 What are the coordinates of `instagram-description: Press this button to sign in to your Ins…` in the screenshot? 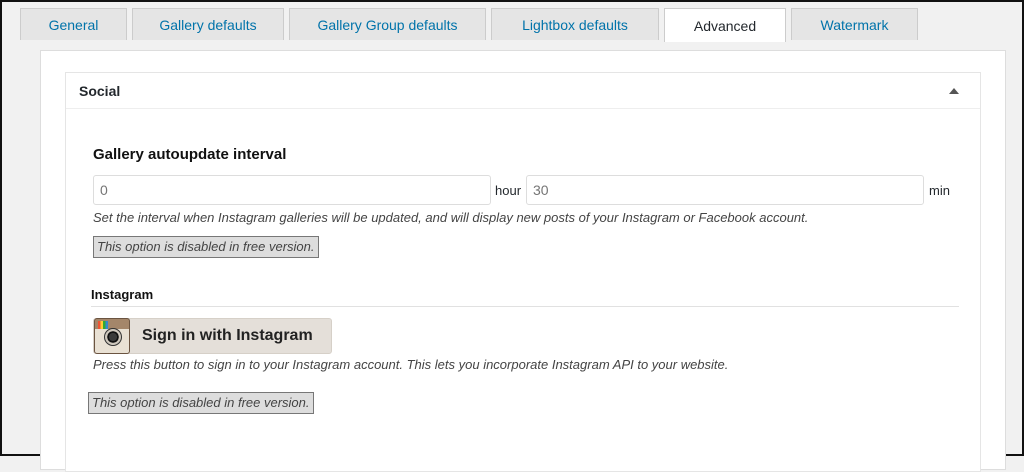 It's located at (411, 364).